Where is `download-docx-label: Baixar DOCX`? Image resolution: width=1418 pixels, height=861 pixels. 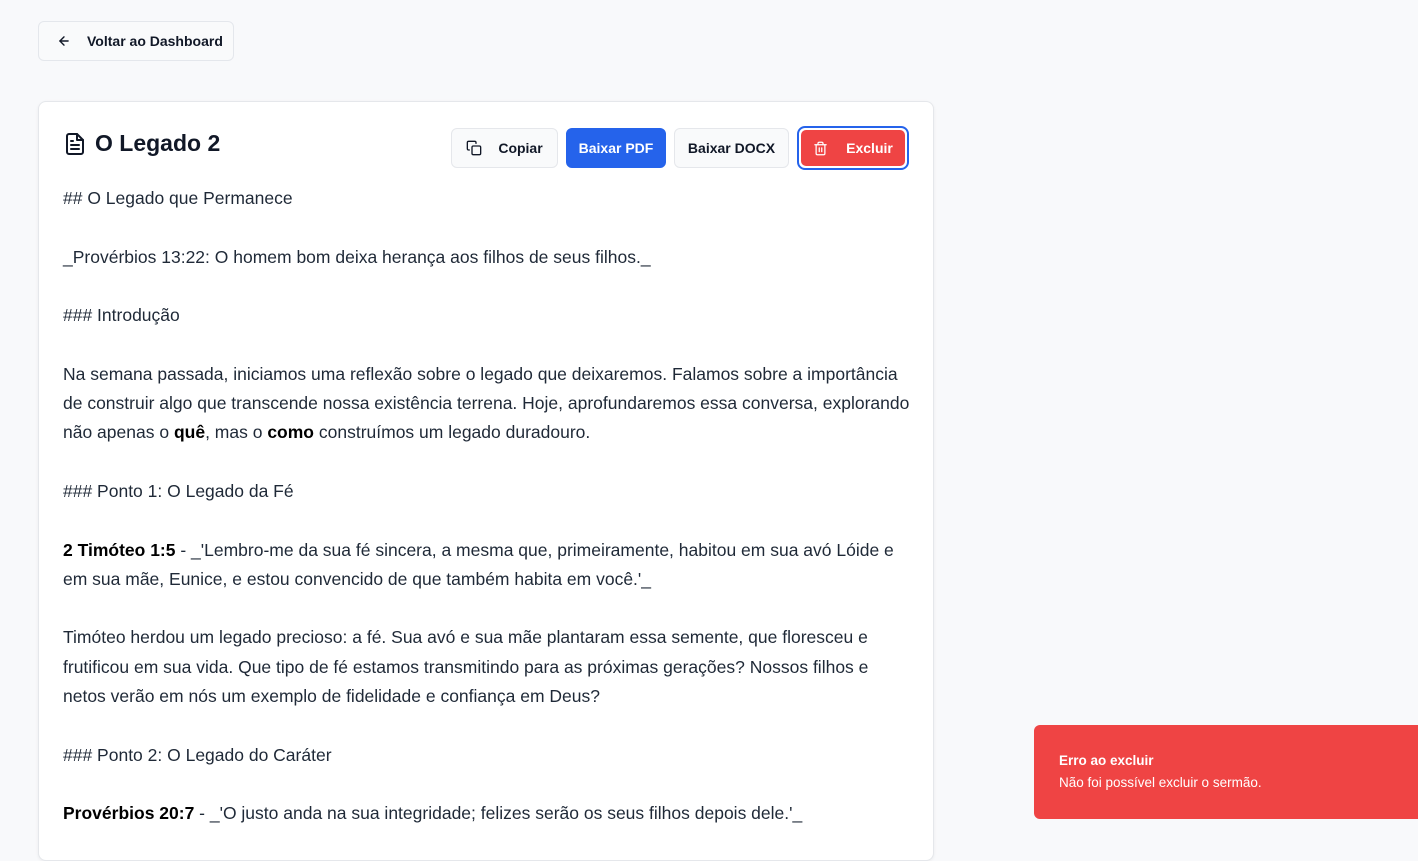
download-docx-label: Baixar DOCX is located at coordinates (731, 148).